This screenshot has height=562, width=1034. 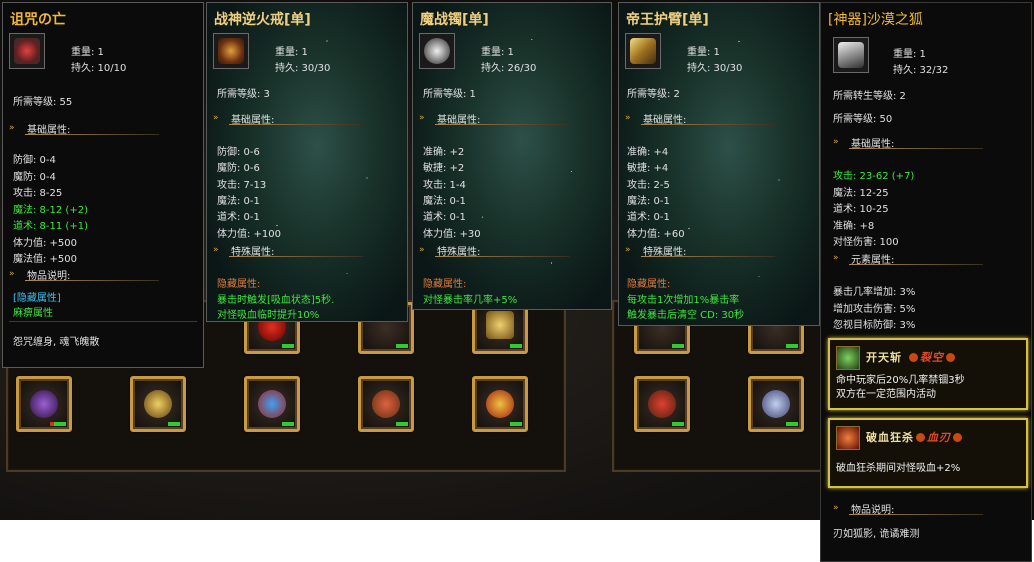 What do you see at coordinates (242, 185) in the screenshot?
I see `attribute-line: 攻击: 7-13` at bounding box center [242, 185].